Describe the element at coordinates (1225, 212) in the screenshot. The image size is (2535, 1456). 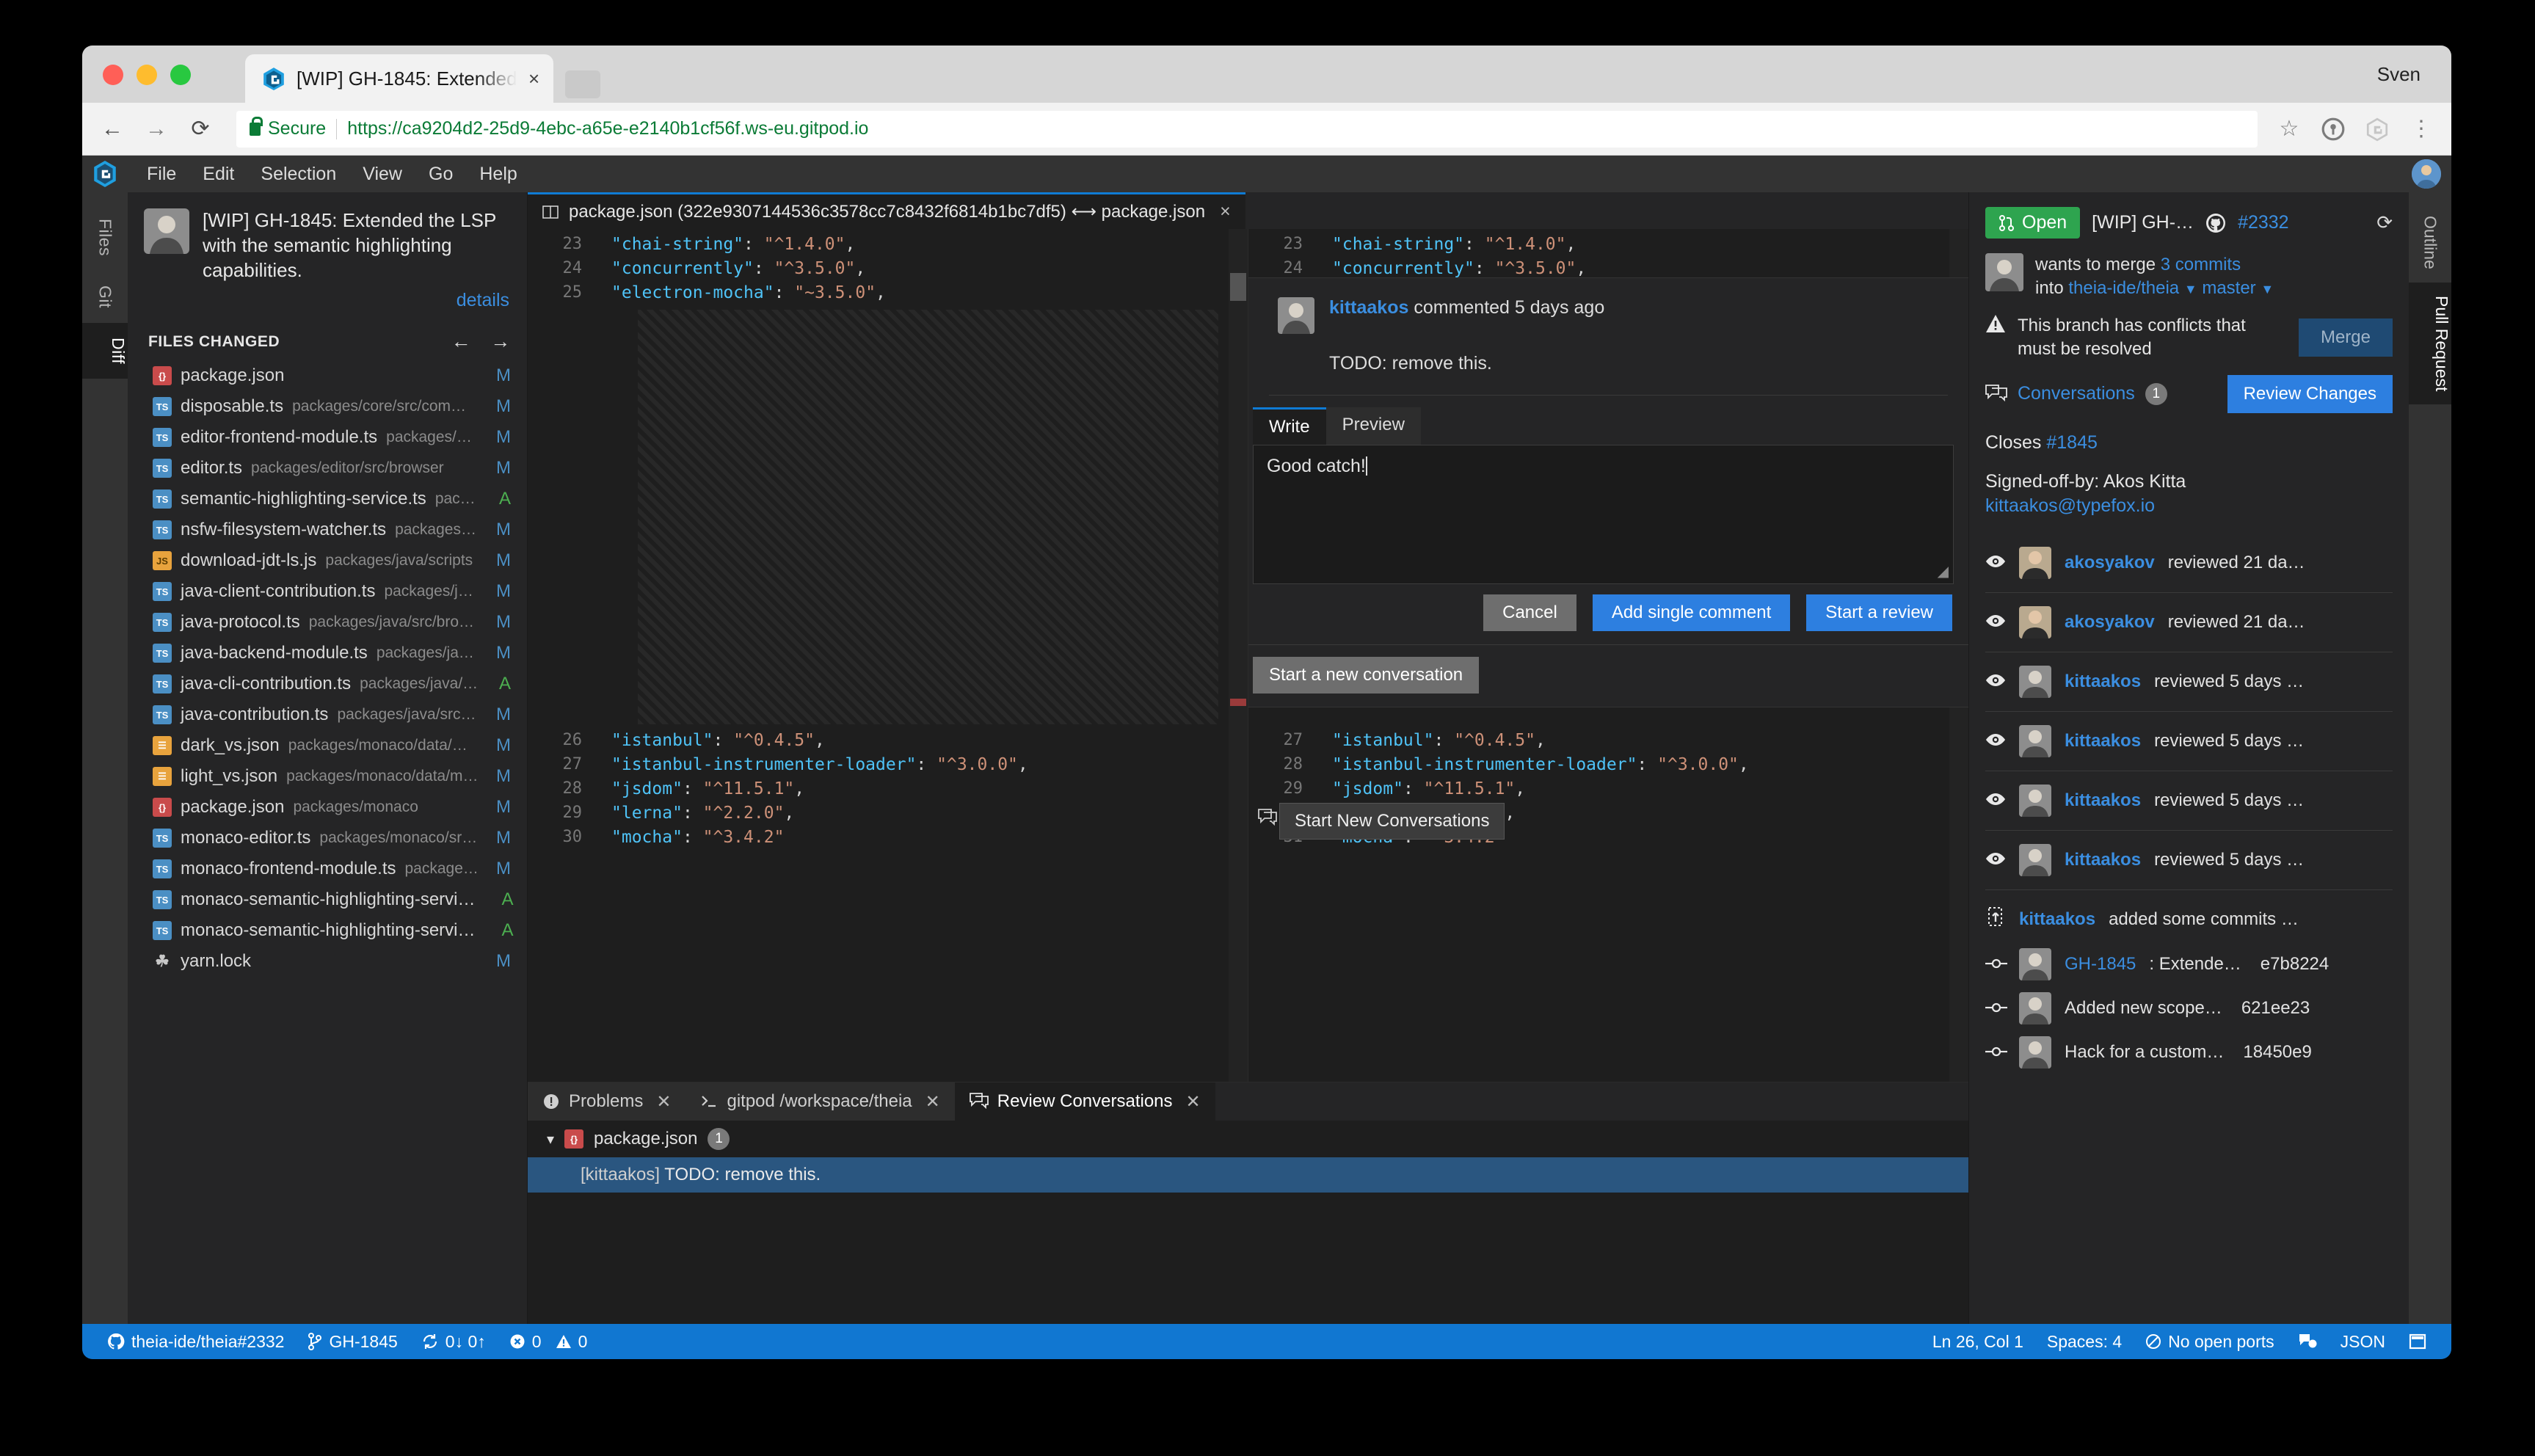
I see `editor-tab-close-icon: ×` at that location.